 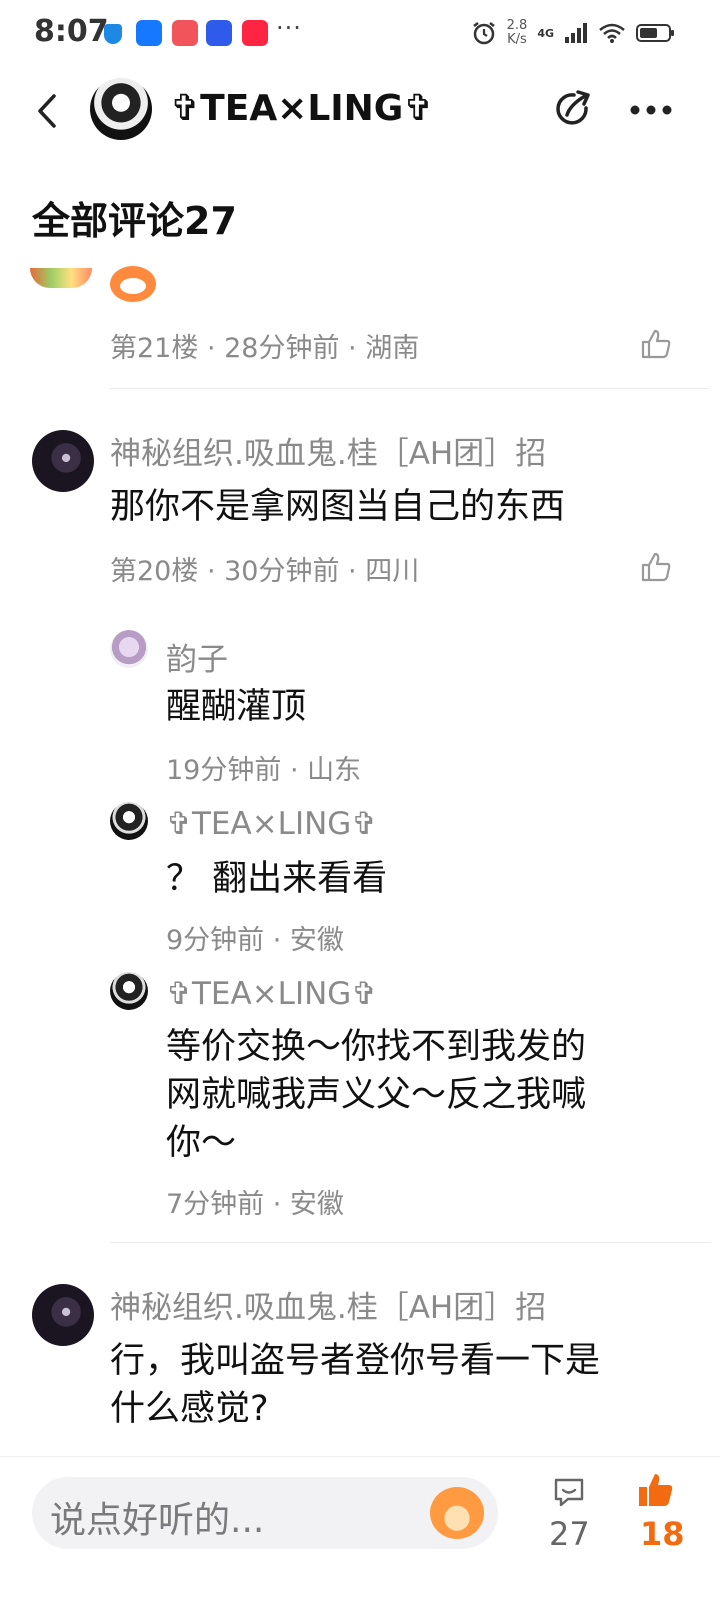 I want to click on crying-sticker-image, so click(x=133, y=284).